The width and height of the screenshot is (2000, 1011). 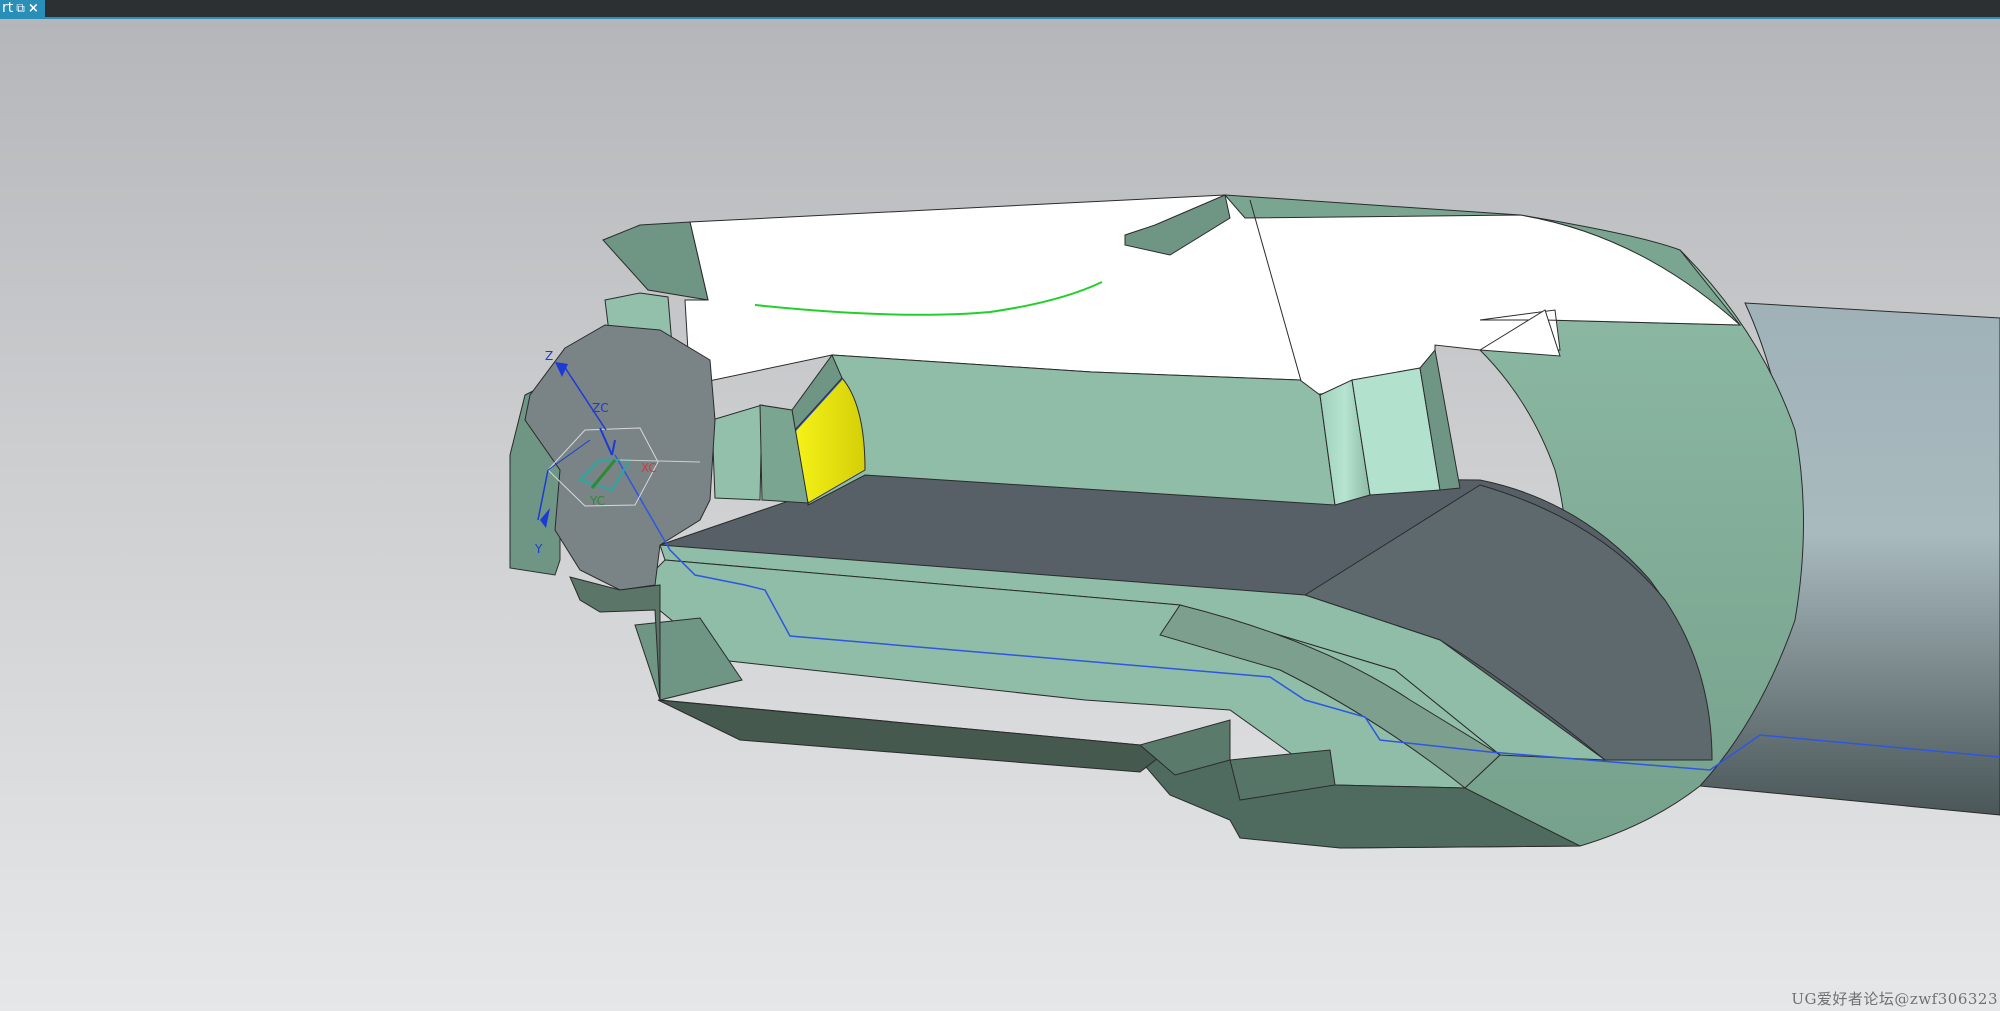 I want to click on left-collar-top, so click(x=655, y=261).